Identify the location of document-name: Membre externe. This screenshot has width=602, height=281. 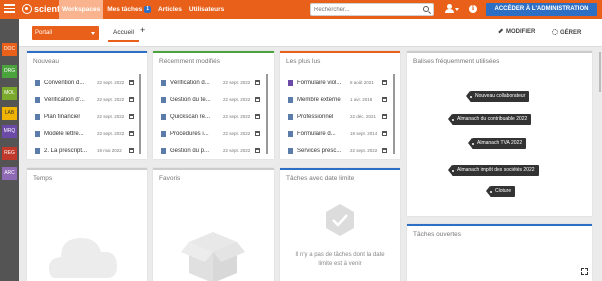
(319, 99).